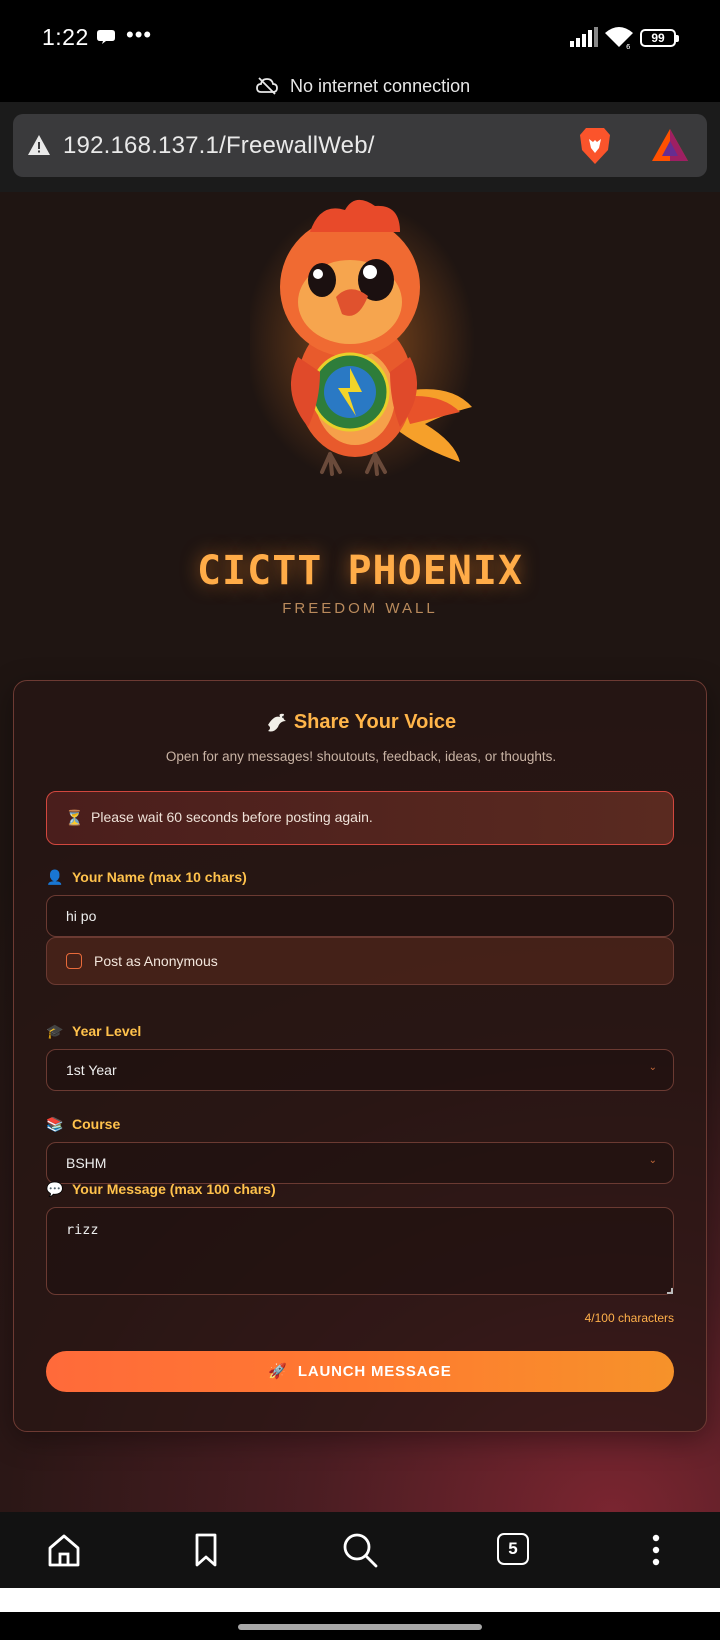 Image resolution: width=720 pixels, height=1640 pixels. I want to click on name-value: hi po, so click(81, 916).